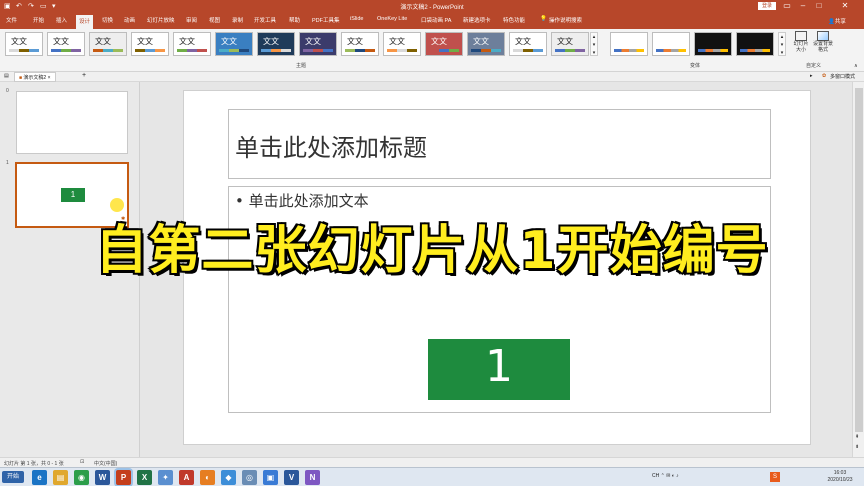 This screenshot has width=864, height=486. I want to click on settings-icon: ✿, so click(824, 76).